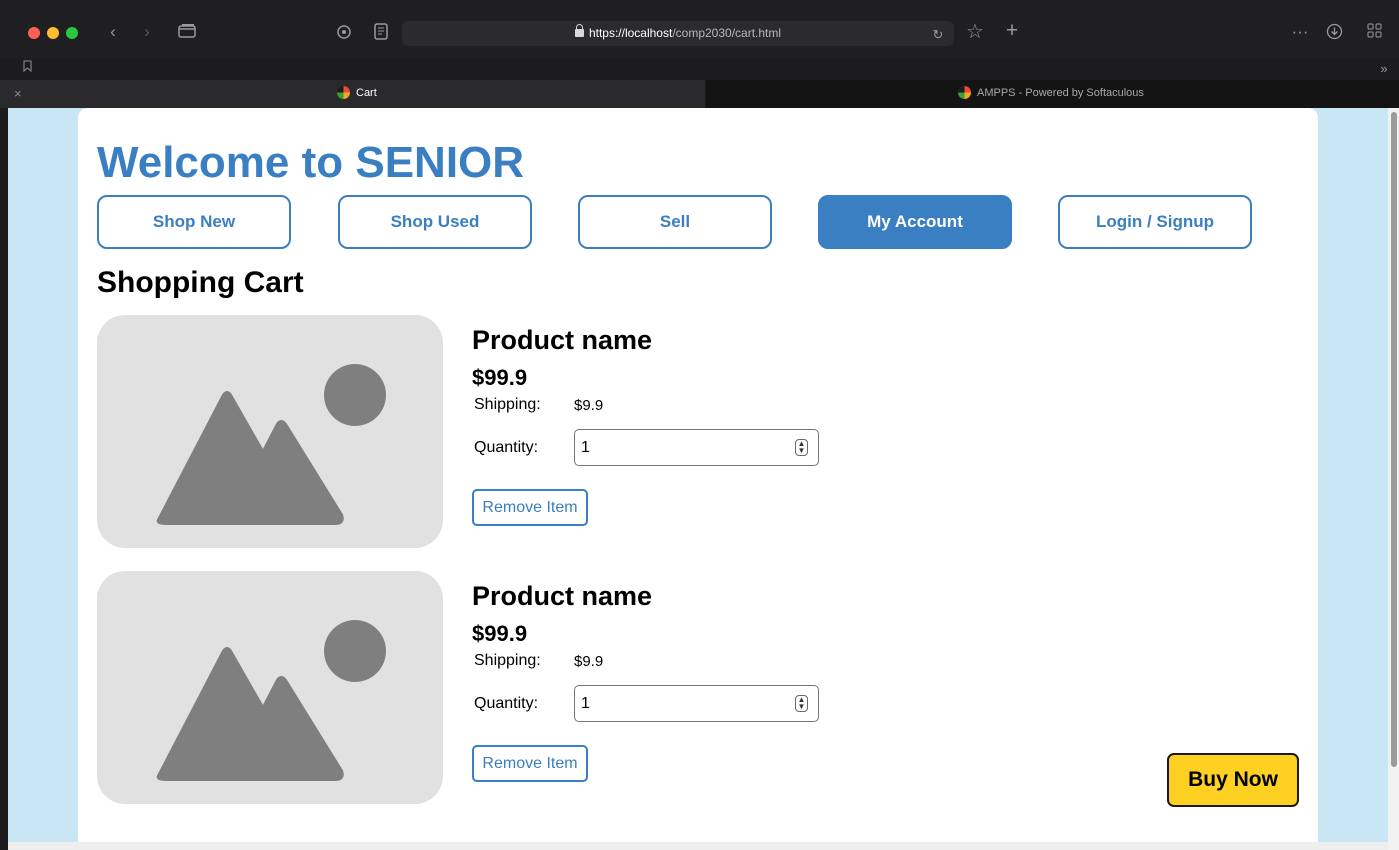  What do you see at coordinates (1300, 32) in the screenshot?
I see `more-icon: ···` at bounding box center [1300, 32].